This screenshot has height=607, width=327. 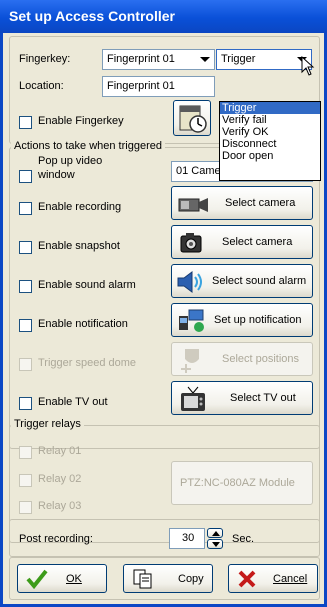 I want to click on cancel-button: Cancel, so click(x=273, y=578).